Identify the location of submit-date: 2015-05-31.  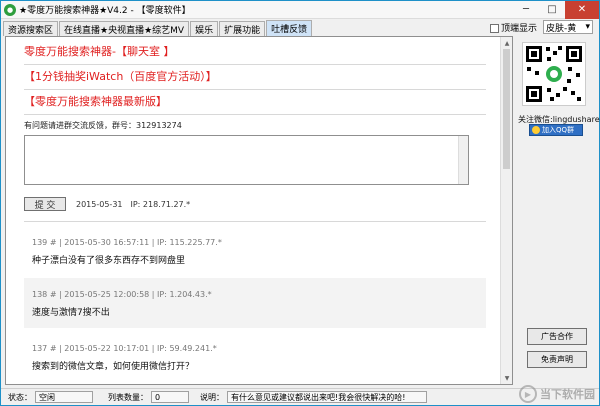
(99, 204).